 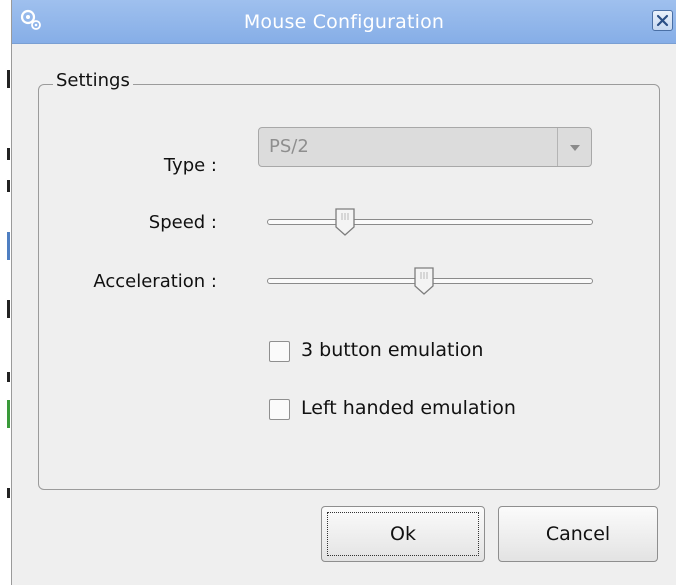 I want to click on cancel-button-label: Cancel, so click(x=578, y=534).